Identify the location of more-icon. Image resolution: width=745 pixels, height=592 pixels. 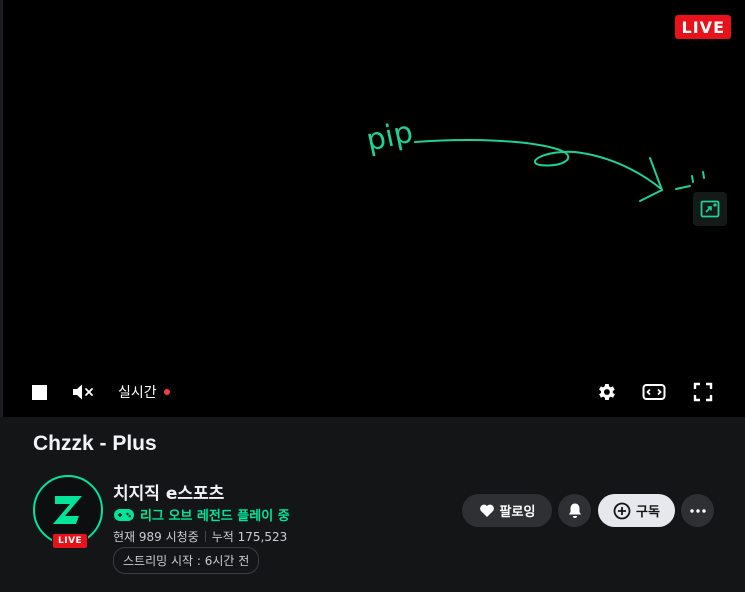
(697, 510).